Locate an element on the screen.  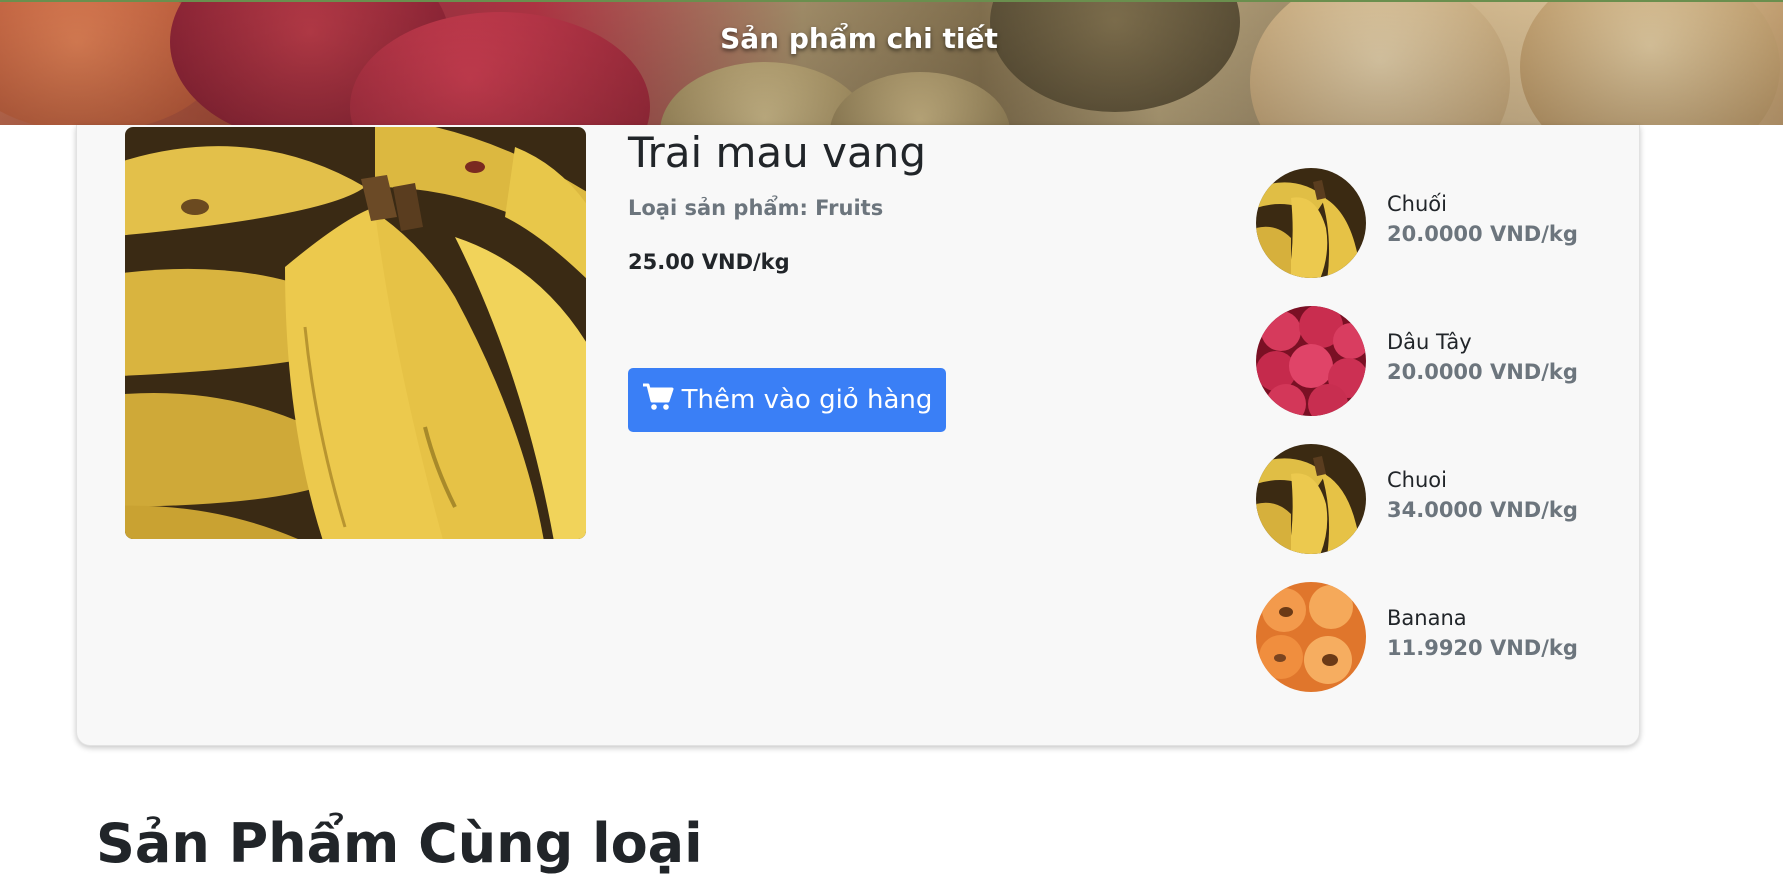
related-product-item: Chuối 20.0000 VND/kg is located at coordinates (1426, 223).